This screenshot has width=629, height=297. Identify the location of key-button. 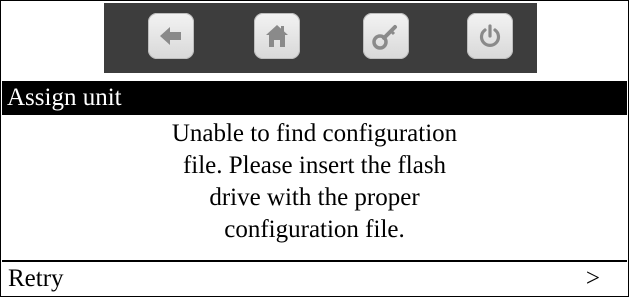
(386, 36).